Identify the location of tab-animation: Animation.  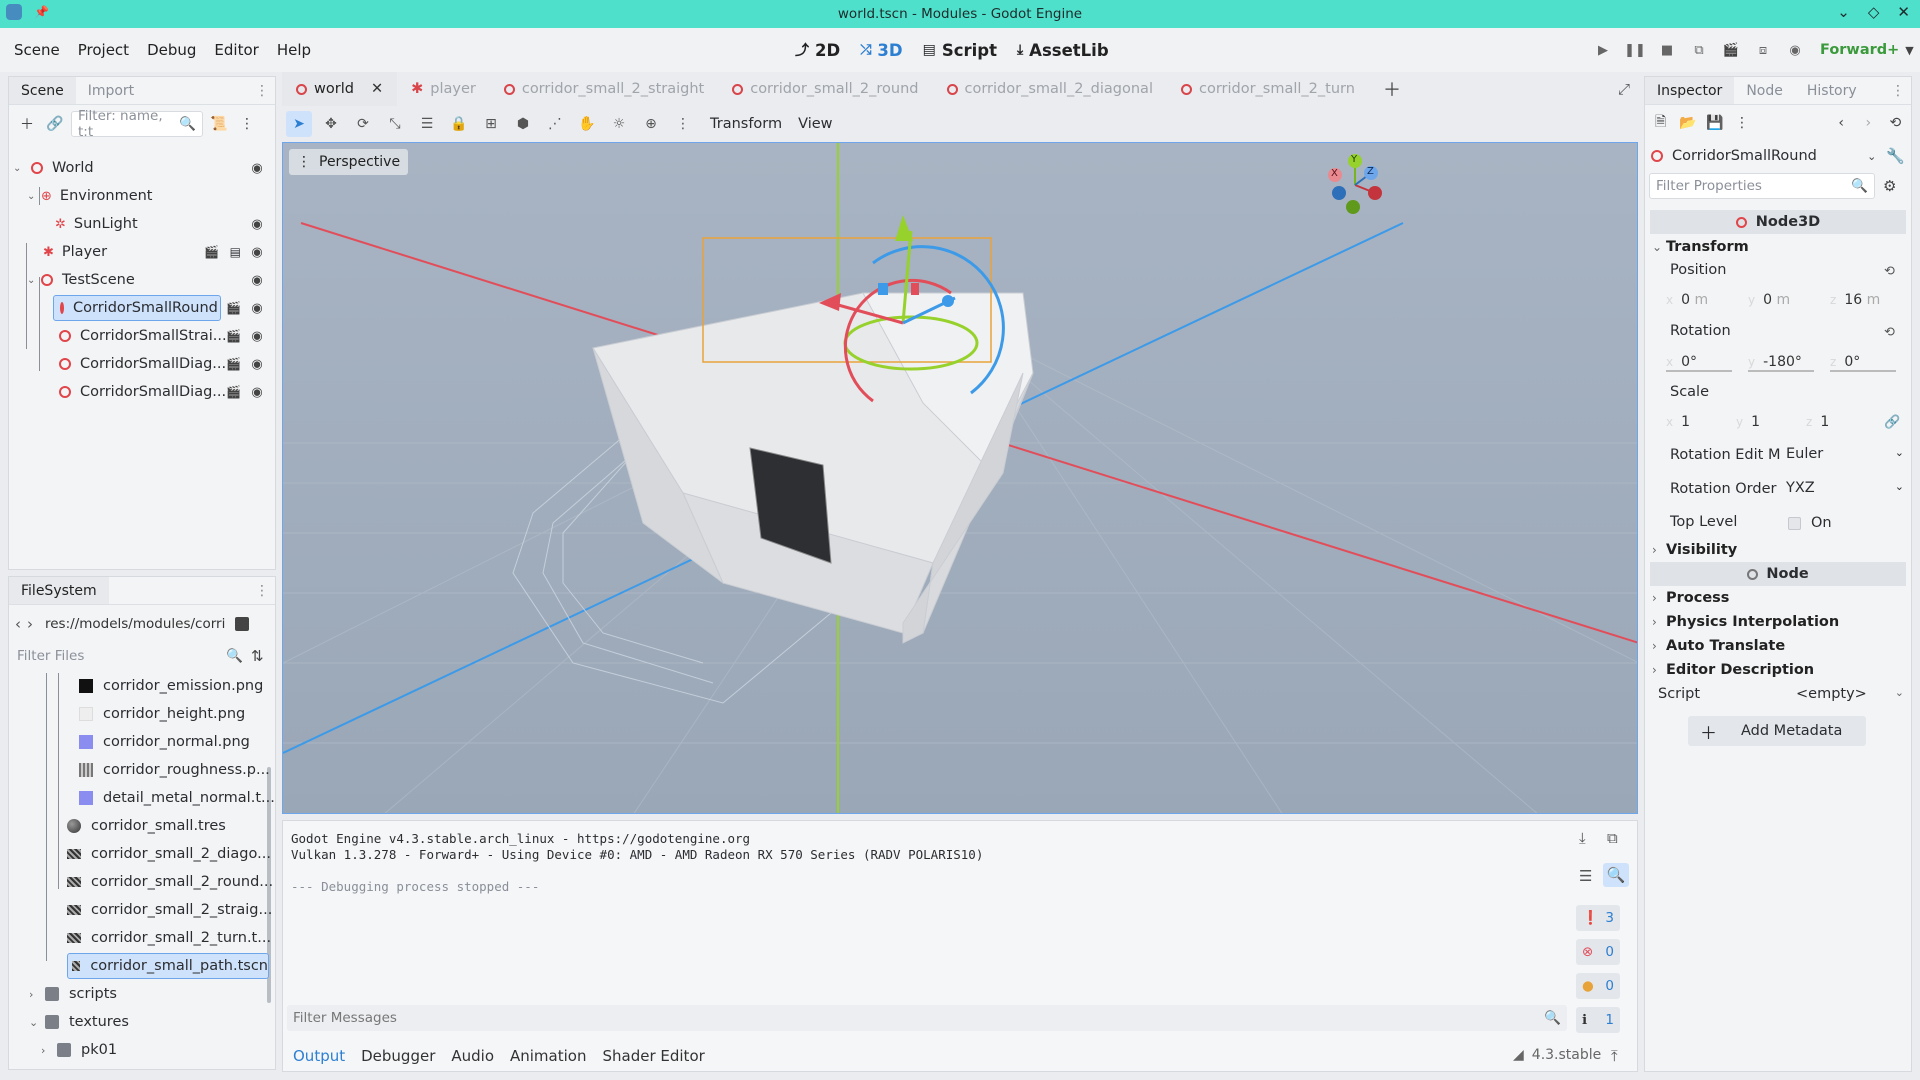
(548, 1056).